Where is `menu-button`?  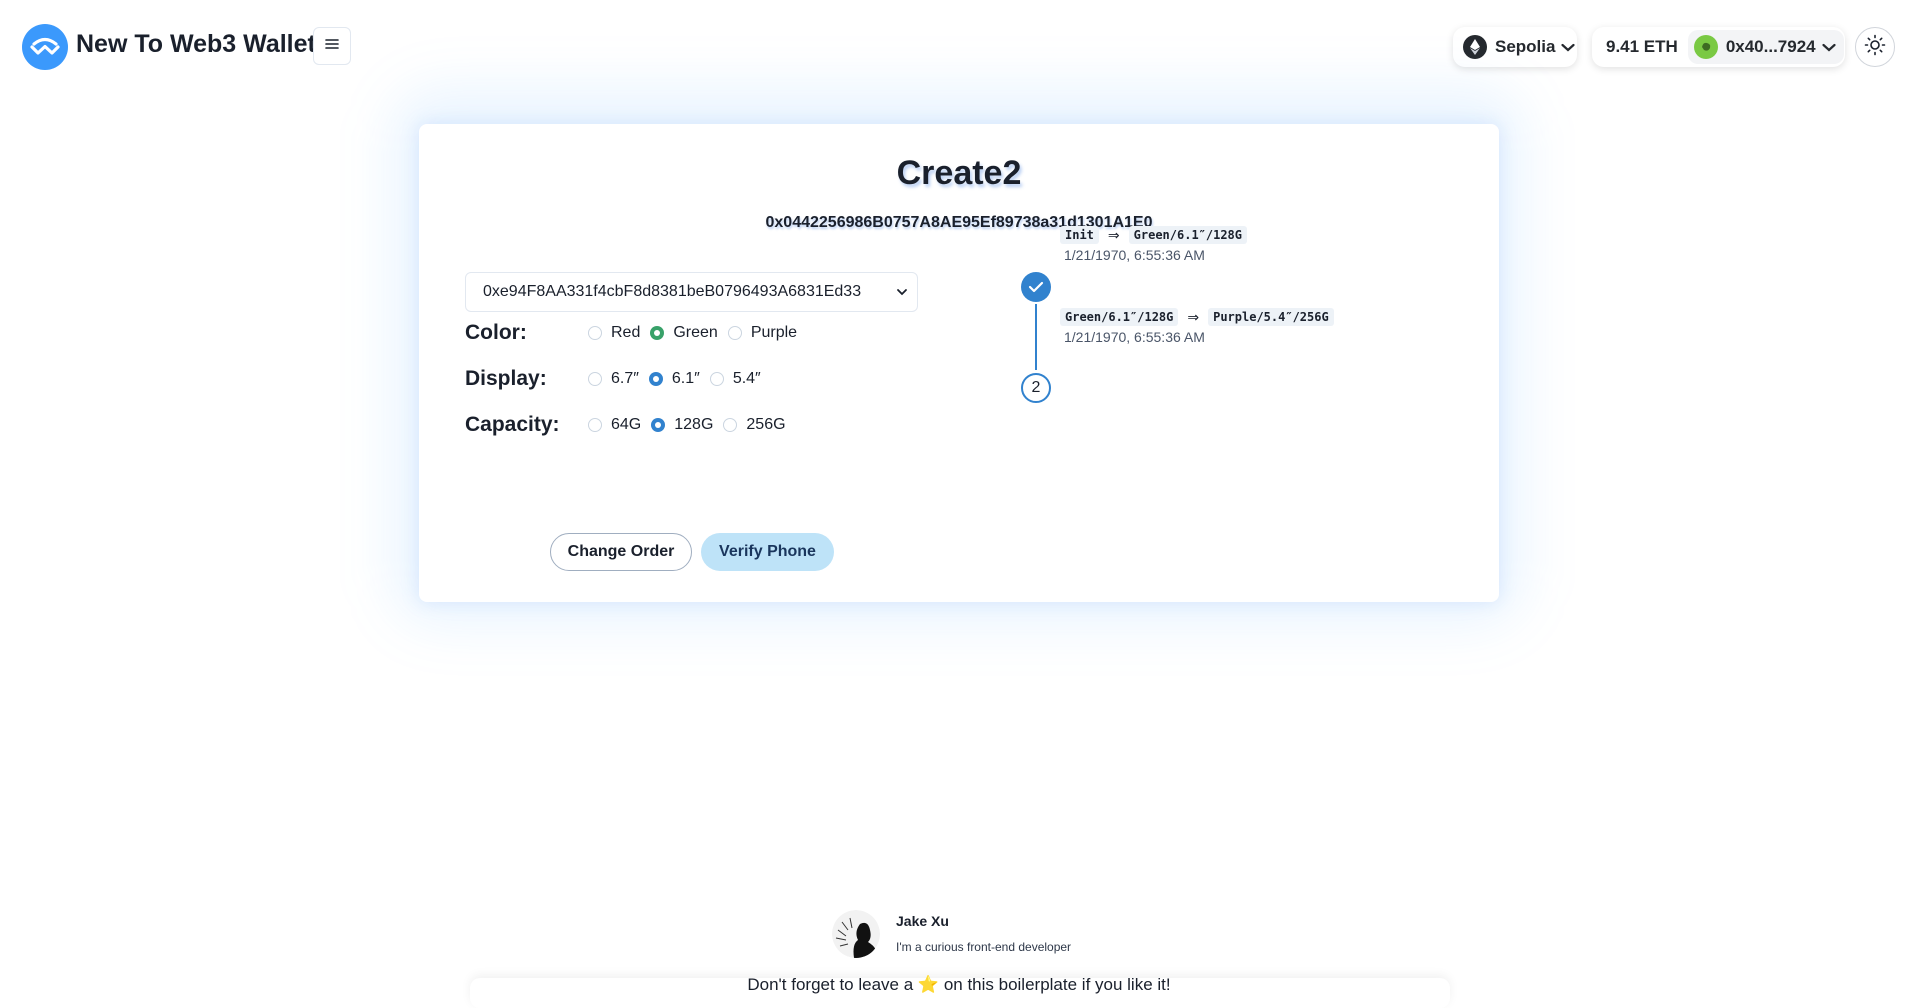
menu-button is located at coordinates (332, 46).